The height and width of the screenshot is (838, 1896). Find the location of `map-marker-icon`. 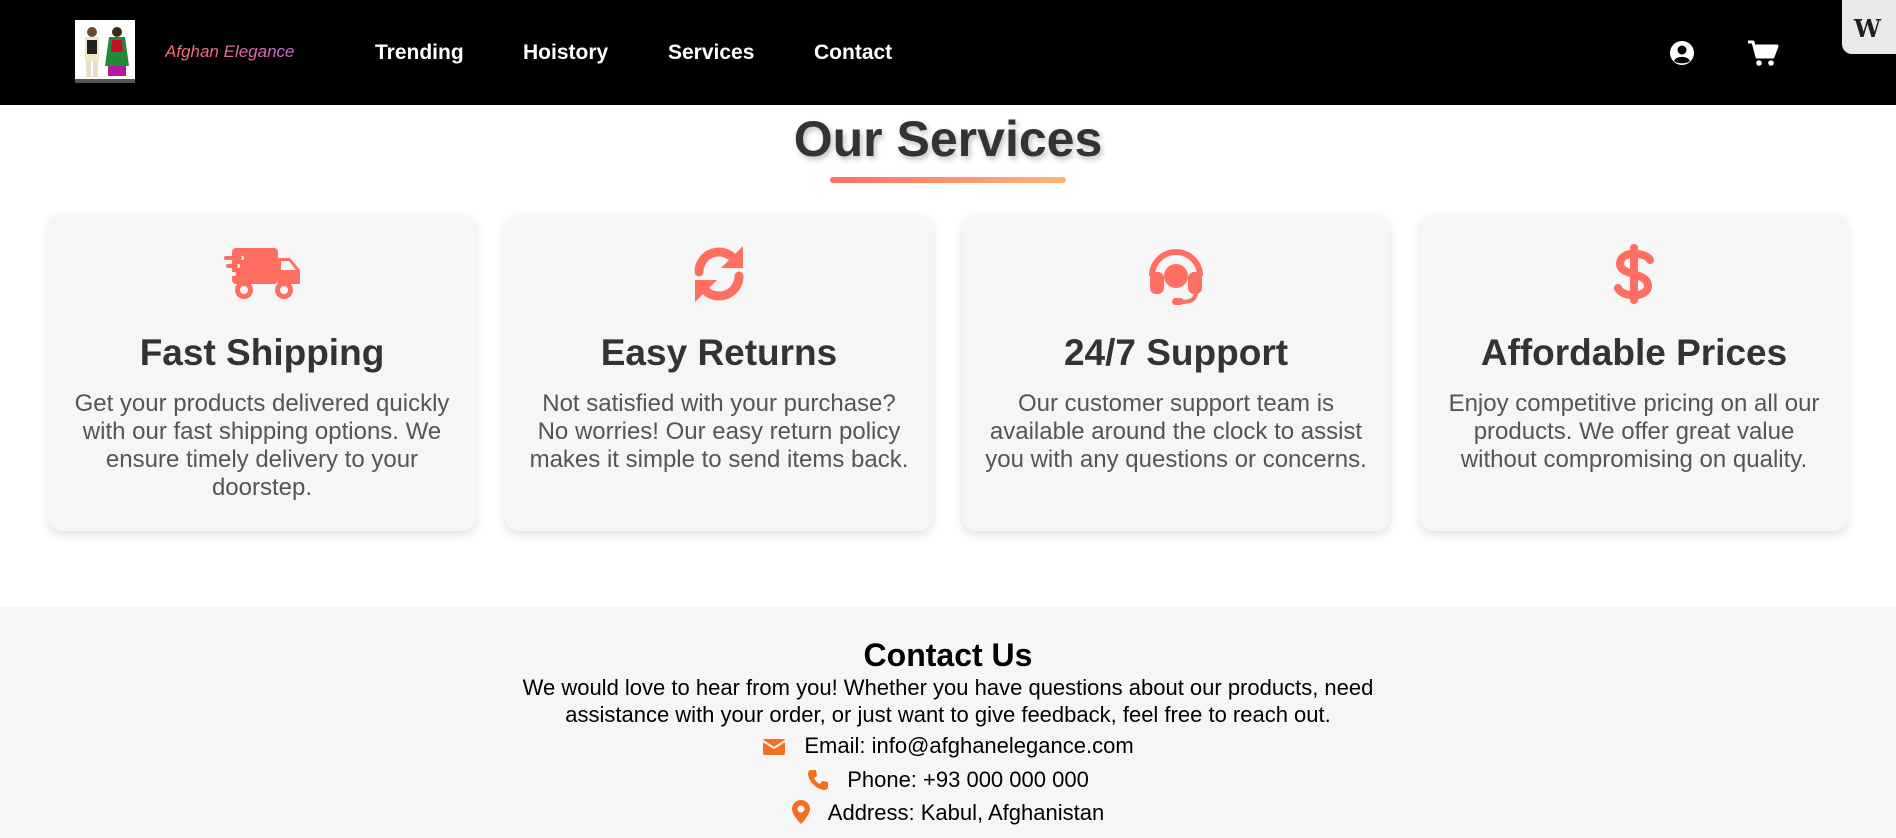

map-marker-icon is located at coordinates (800, 815).